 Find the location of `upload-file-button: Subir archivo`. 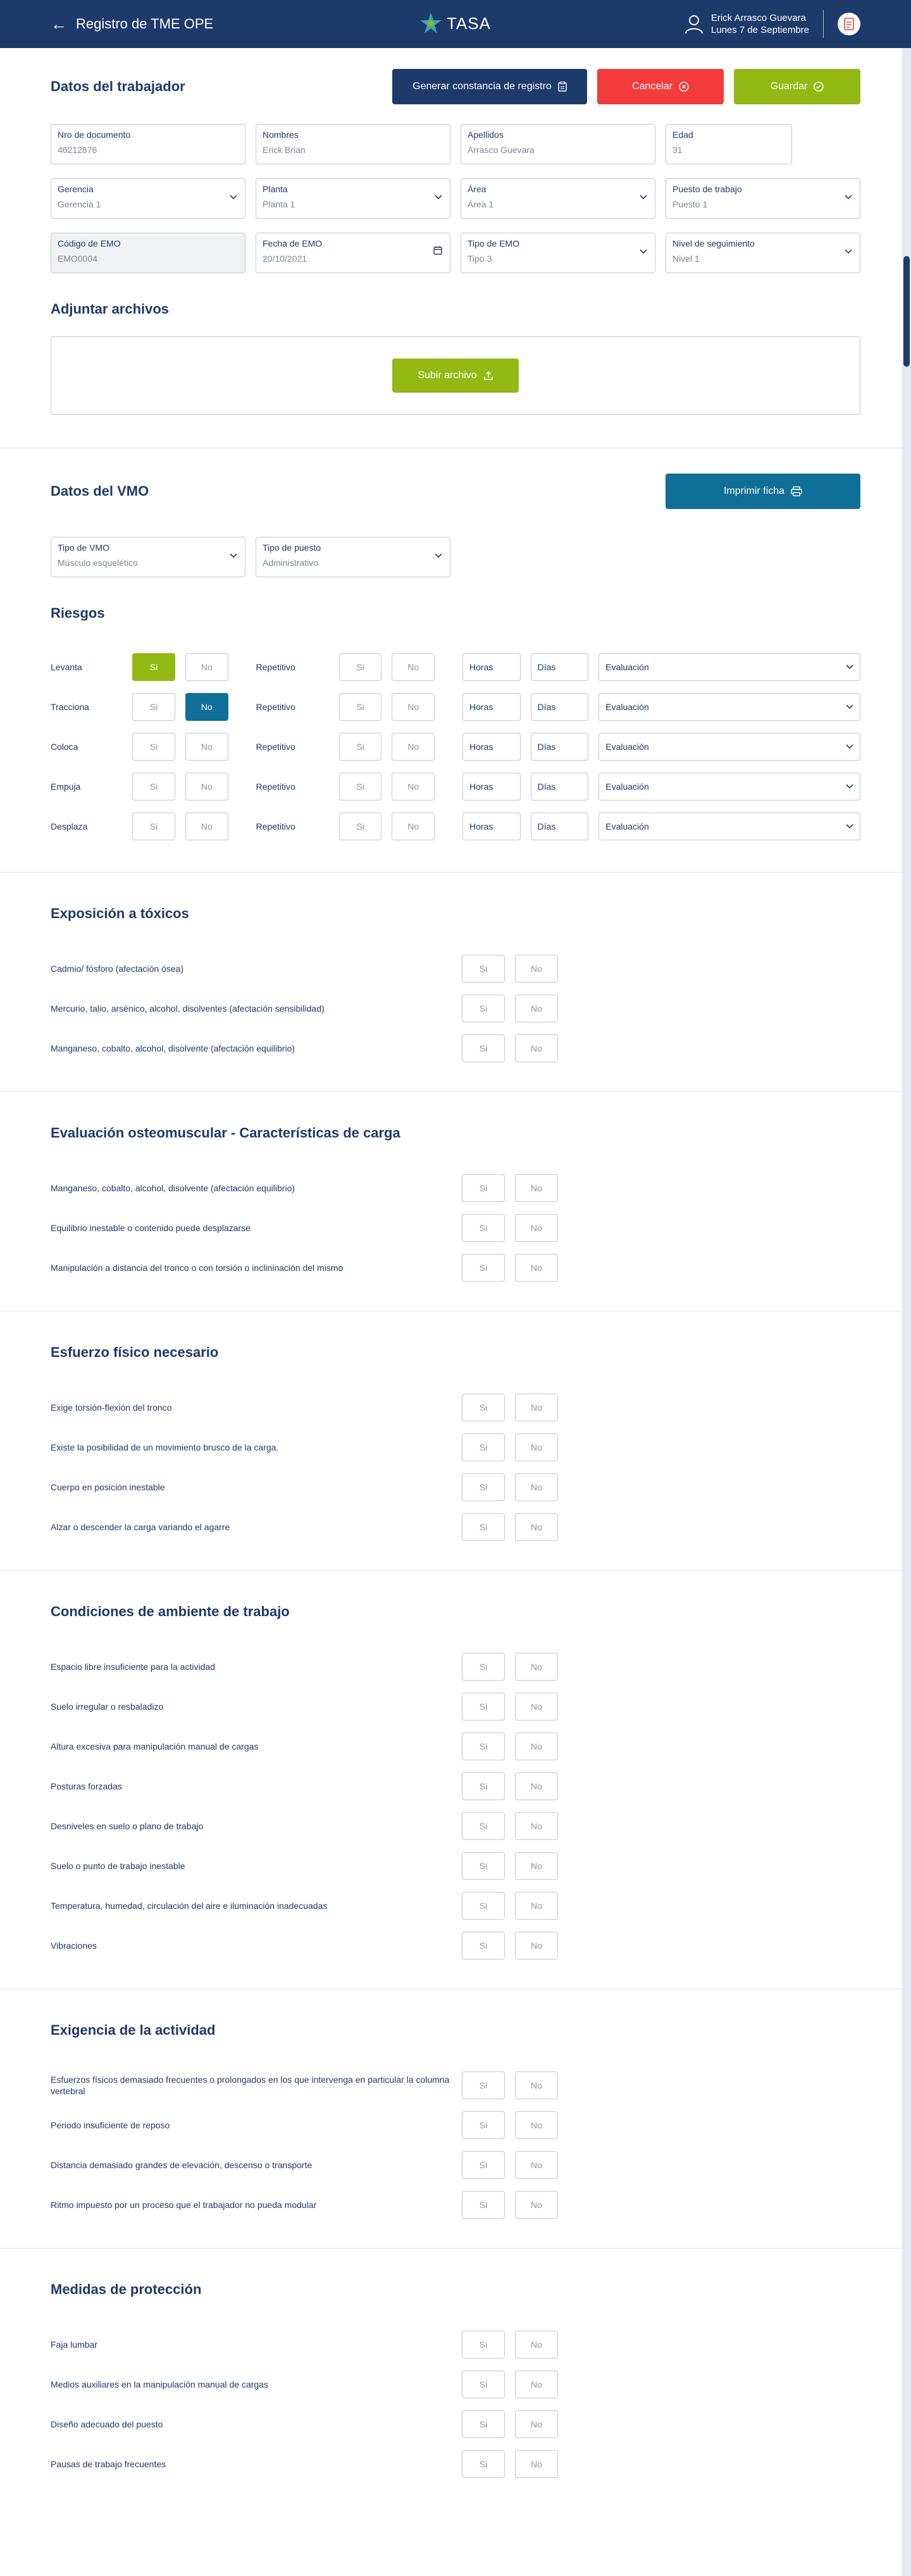

upload-file-button: Subir archivo is located at coordinates (455, 376).